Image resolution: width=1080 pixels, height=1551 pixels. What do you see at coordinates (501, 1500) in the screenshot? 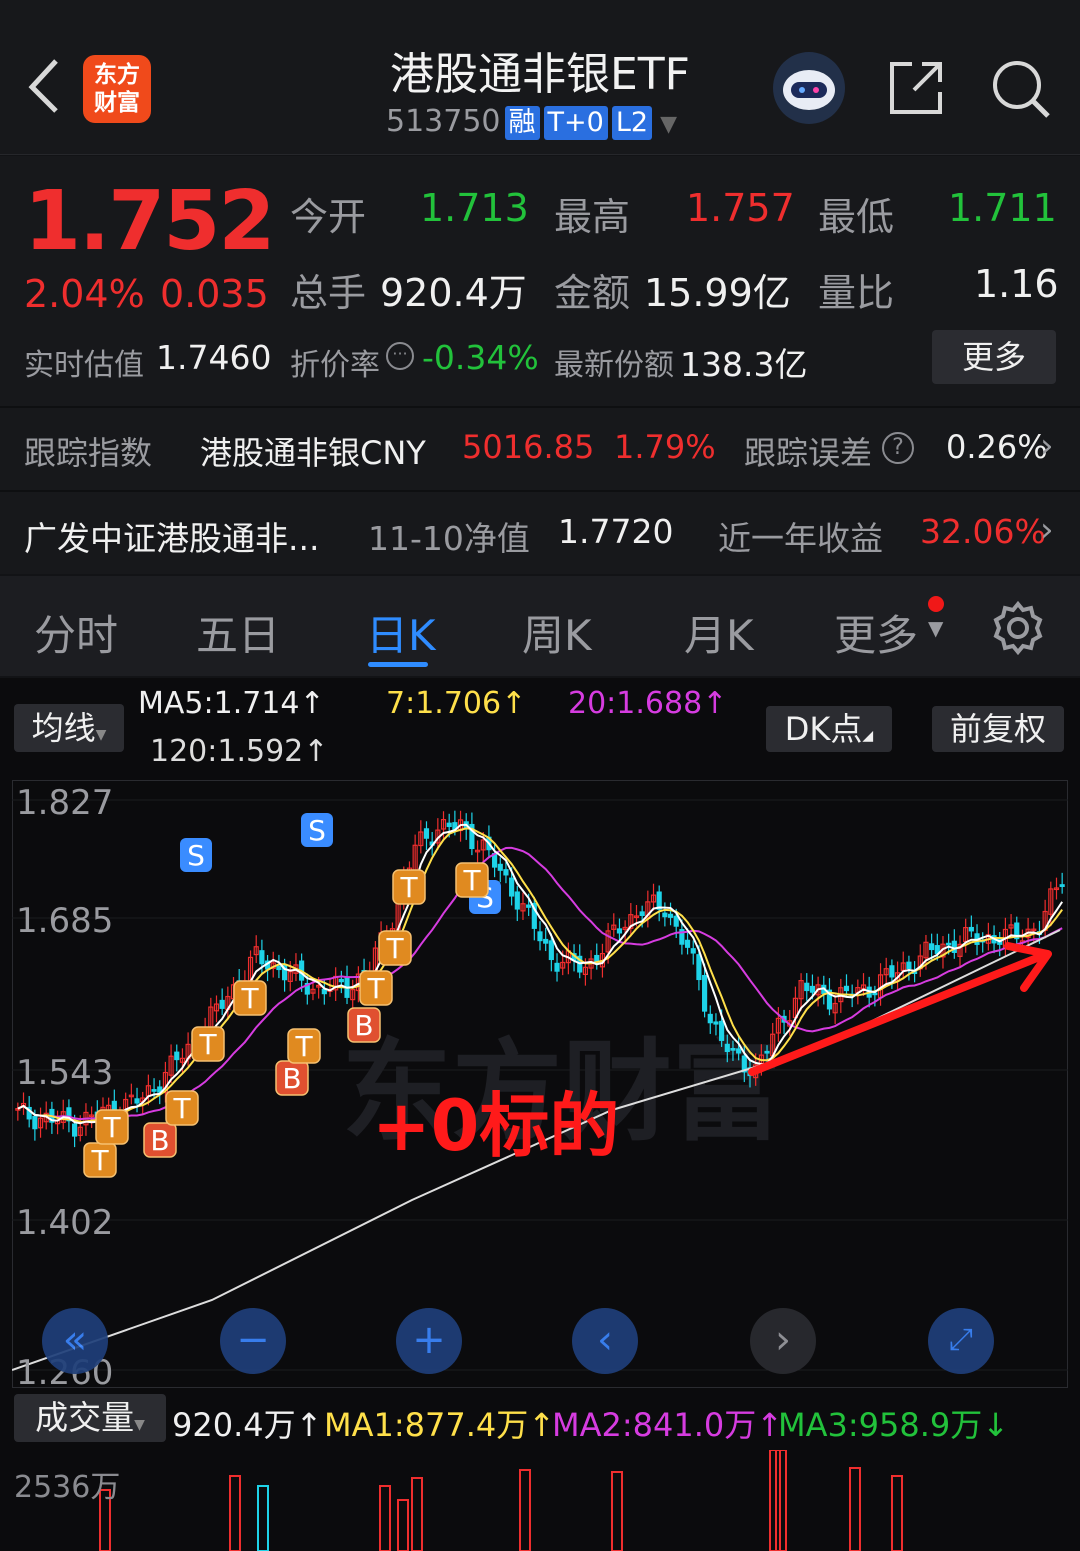
I see `volume-plot` at bounding box center [501, 1500].